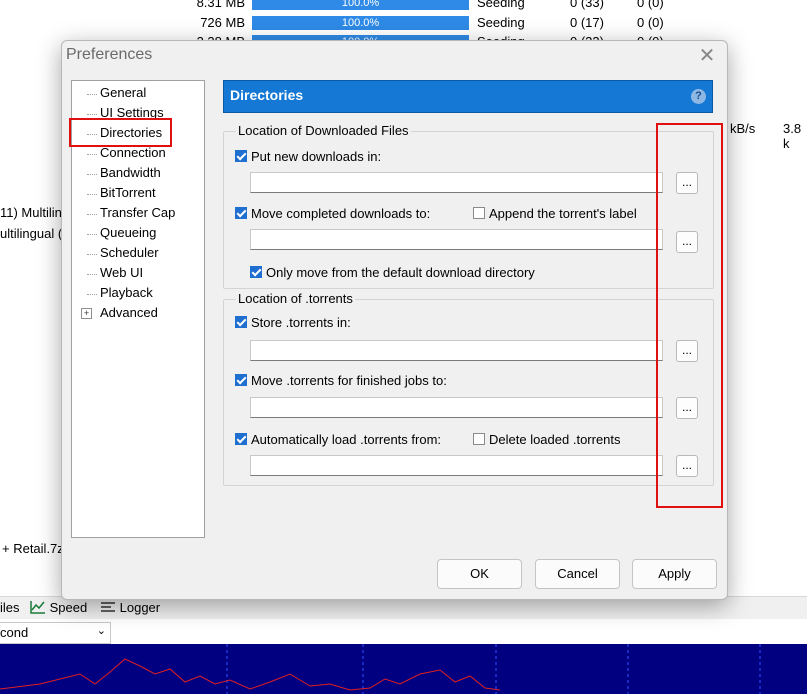 This screenshot has height=697, width=807. Describe the element at coordinates (456, 465) in the screenshot. I see `auto-load-torrents-path-input` at that location.